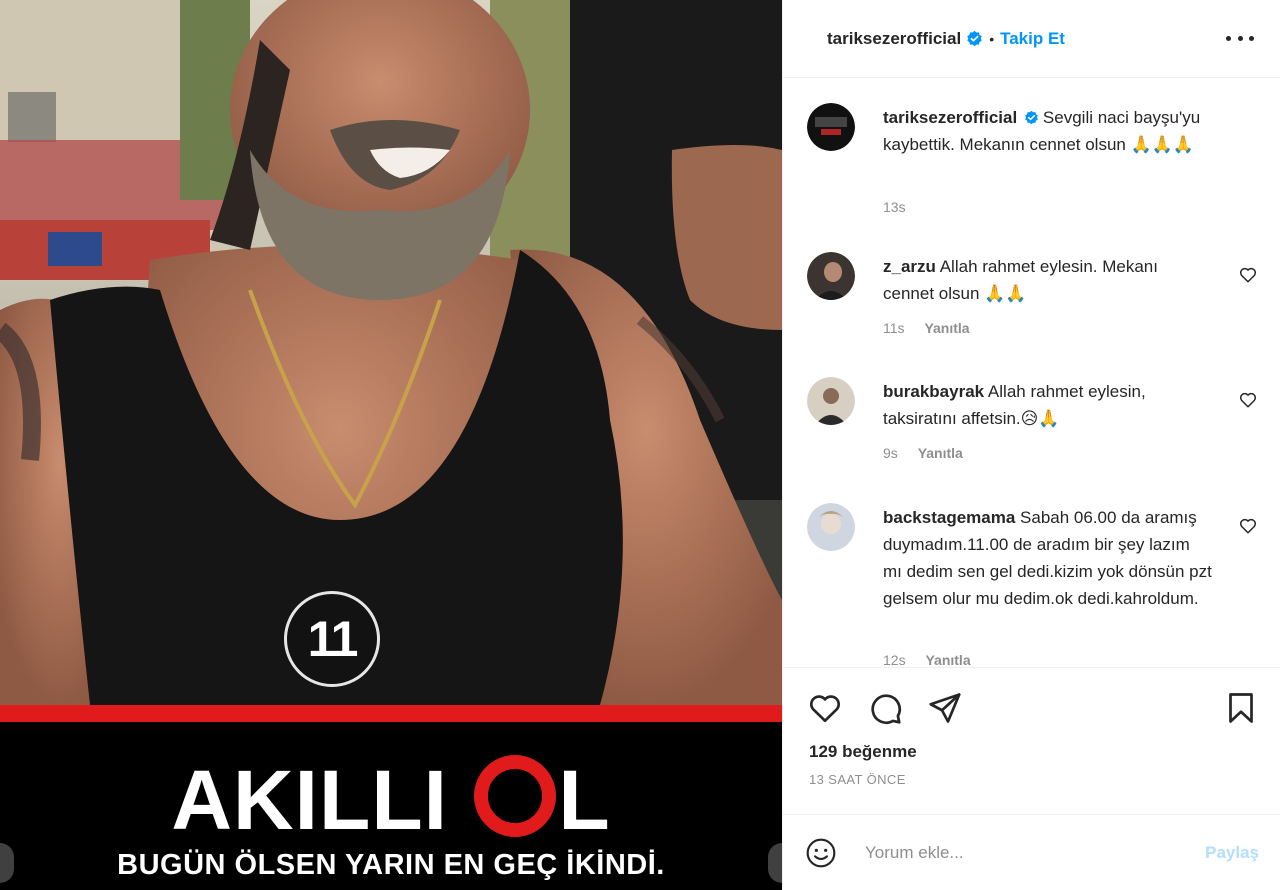 This screenshot has width=1280, height=890. I want to click on emoji-icon, so click(821, 853).